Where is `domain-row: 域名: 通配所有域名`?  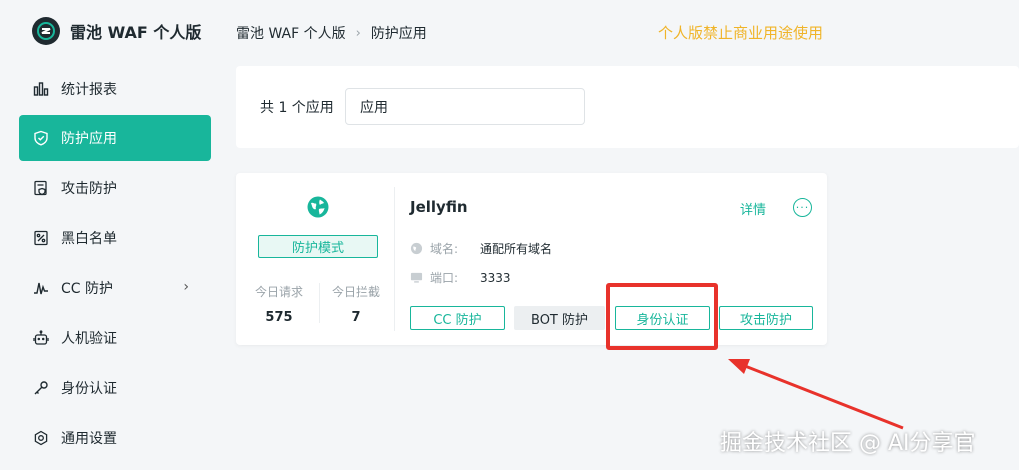
domain-row: 域名: 通配所有域名 is located at coordinates (481, 248).